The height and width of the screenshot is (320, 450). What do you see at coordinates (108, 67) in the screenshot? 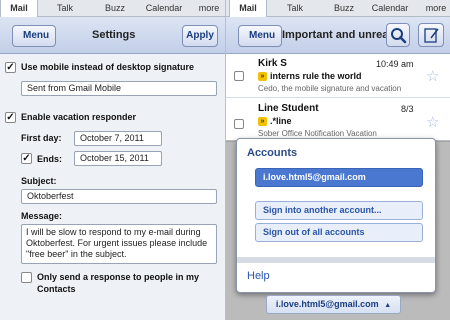
I see `mobile-signature-label: Use mobile instead of desktop signature` at bounding box center [108, 67].